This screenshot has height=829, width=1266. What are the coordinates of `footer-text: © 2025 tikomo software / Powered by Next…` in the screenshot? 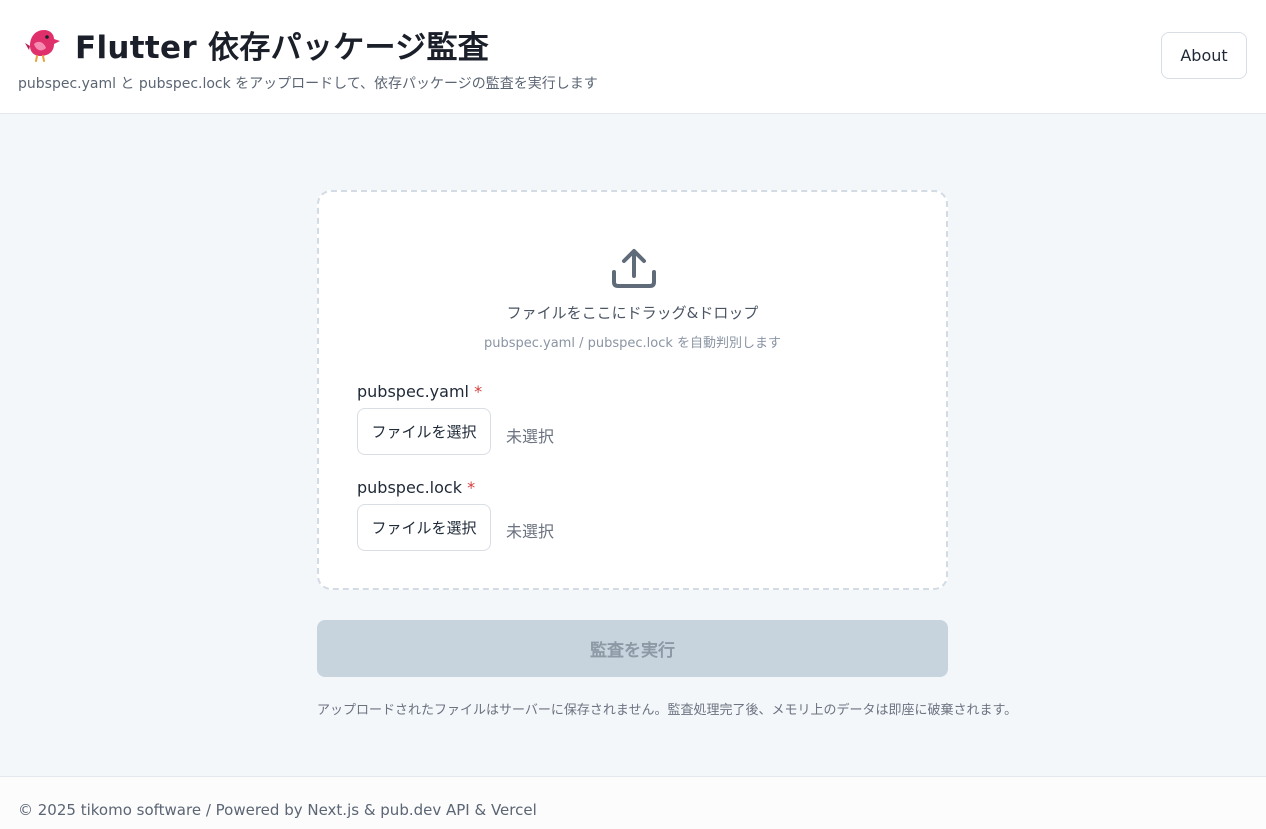 It's located at (277, 810).